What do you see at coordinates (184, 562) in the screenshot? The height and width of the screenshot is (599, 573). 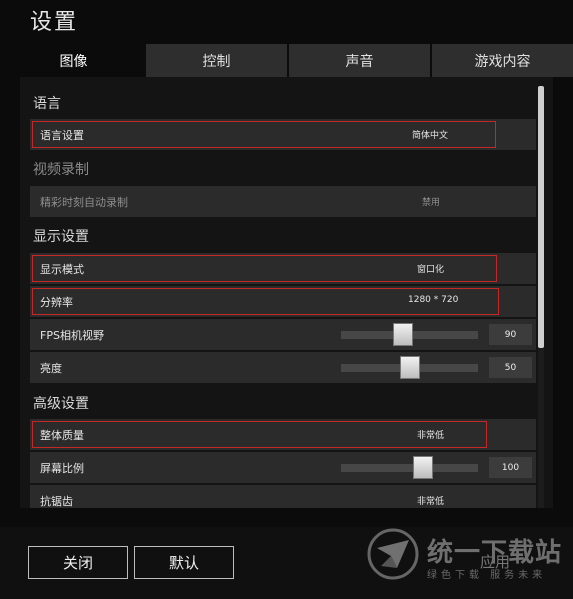 I see `default-button: 默认` at bounding box center [184, 562].